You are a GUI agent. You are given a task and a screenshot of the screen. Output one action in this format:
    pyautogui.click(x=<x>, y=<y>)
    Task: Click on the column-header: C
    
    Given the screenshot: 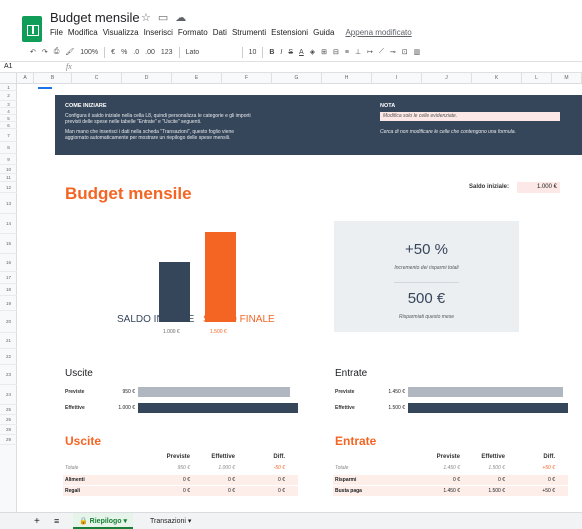 What is the action you would take?
    pyautogui.click(x=97, y=78)
    